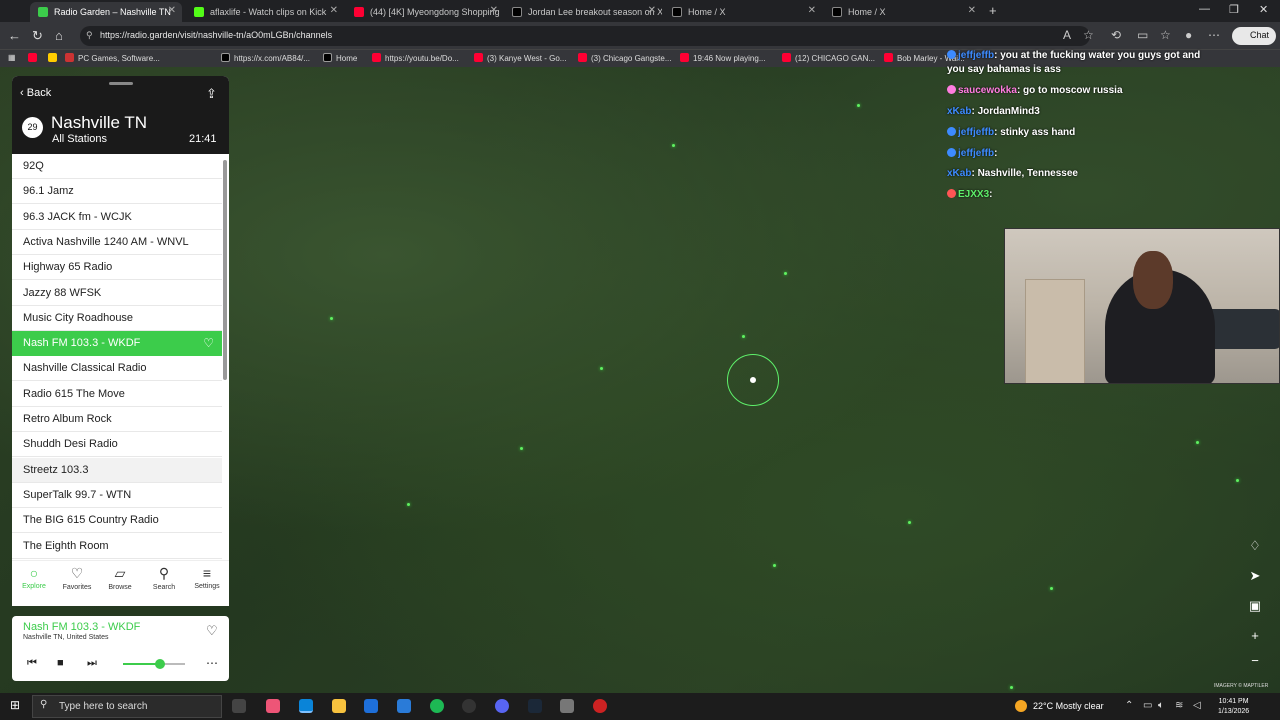 The width and height of the screenshot is (1280, 720). I want to click on windows-start-icon: ⊞, so click(15, 705).